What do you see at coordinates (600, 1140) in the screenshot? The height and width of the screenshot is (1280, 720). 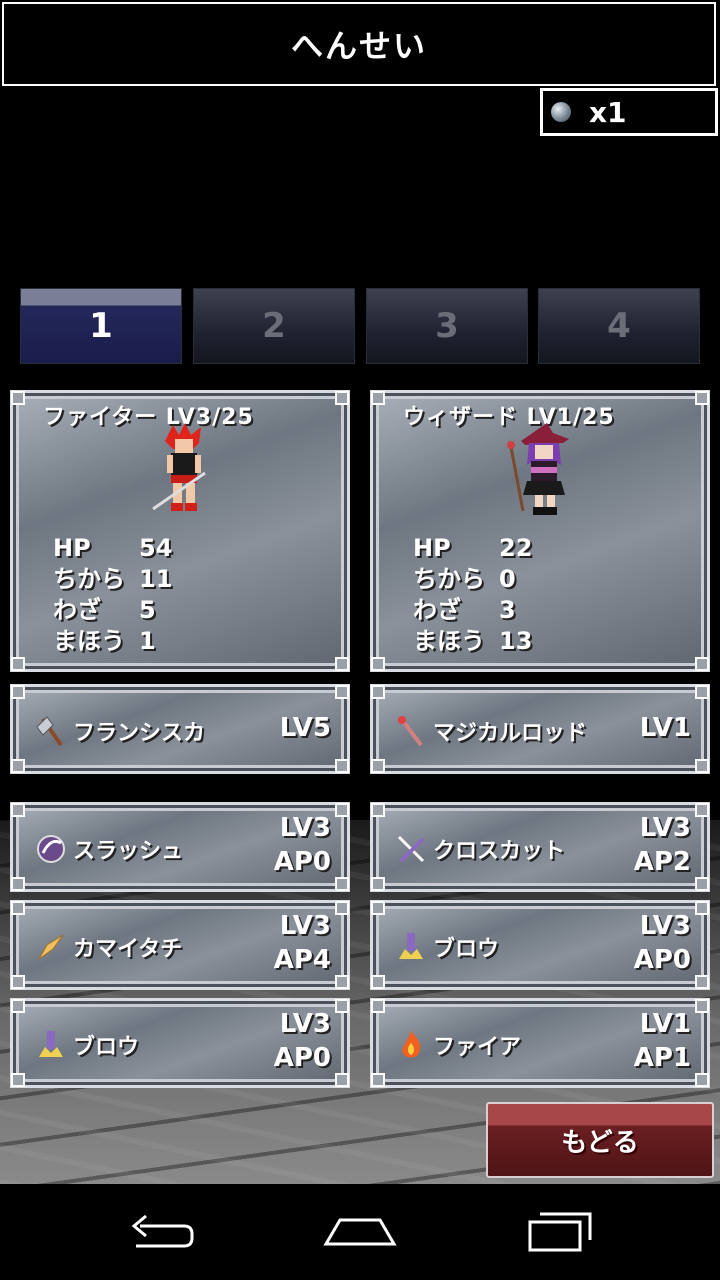 I see `back-button: もどる` at bounding box center [600, 1140].